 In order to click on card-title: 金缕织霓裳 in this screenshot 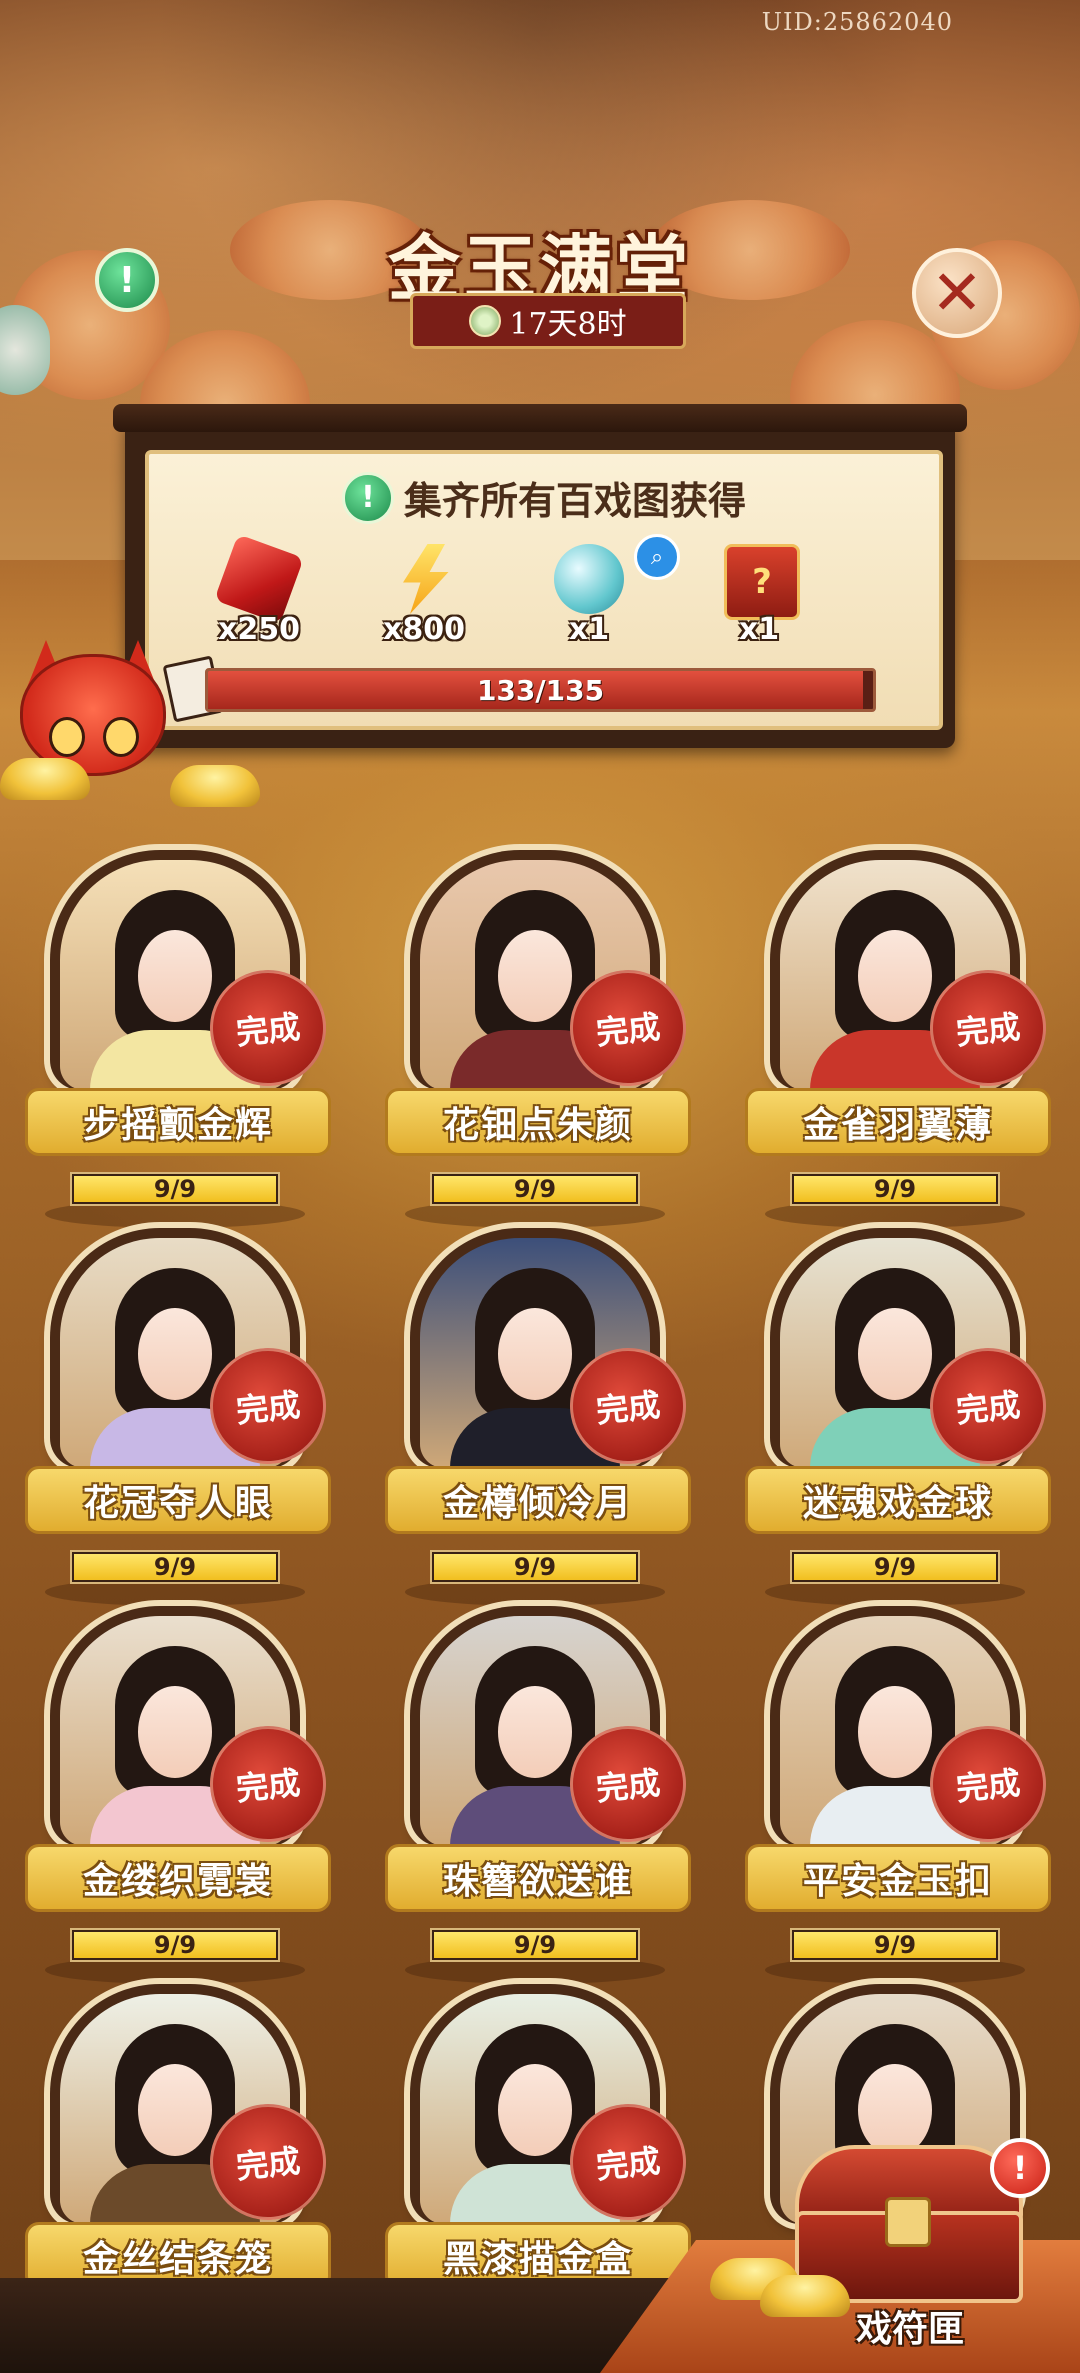, I will do `click(178, 1878)`.